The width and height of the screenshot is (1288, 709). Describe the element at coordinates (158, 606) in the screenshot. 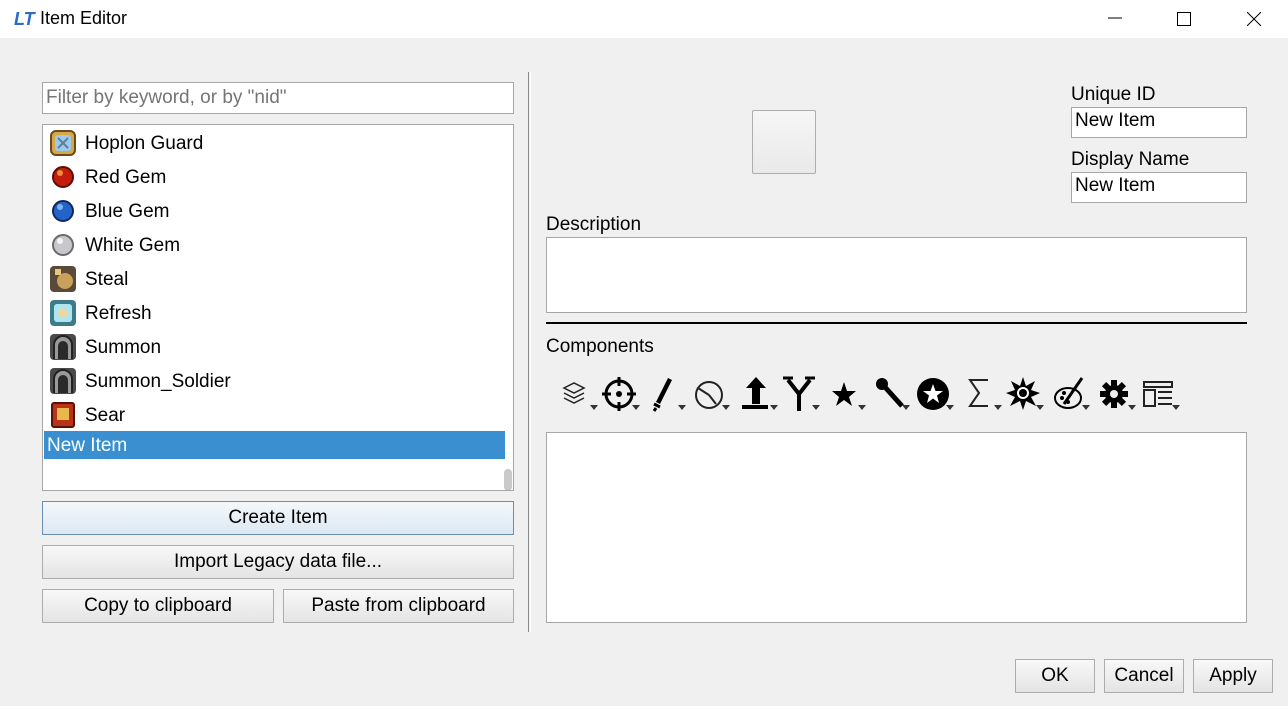

I see `copy-to-clipboard-button: Copy to clipboard` at that location.